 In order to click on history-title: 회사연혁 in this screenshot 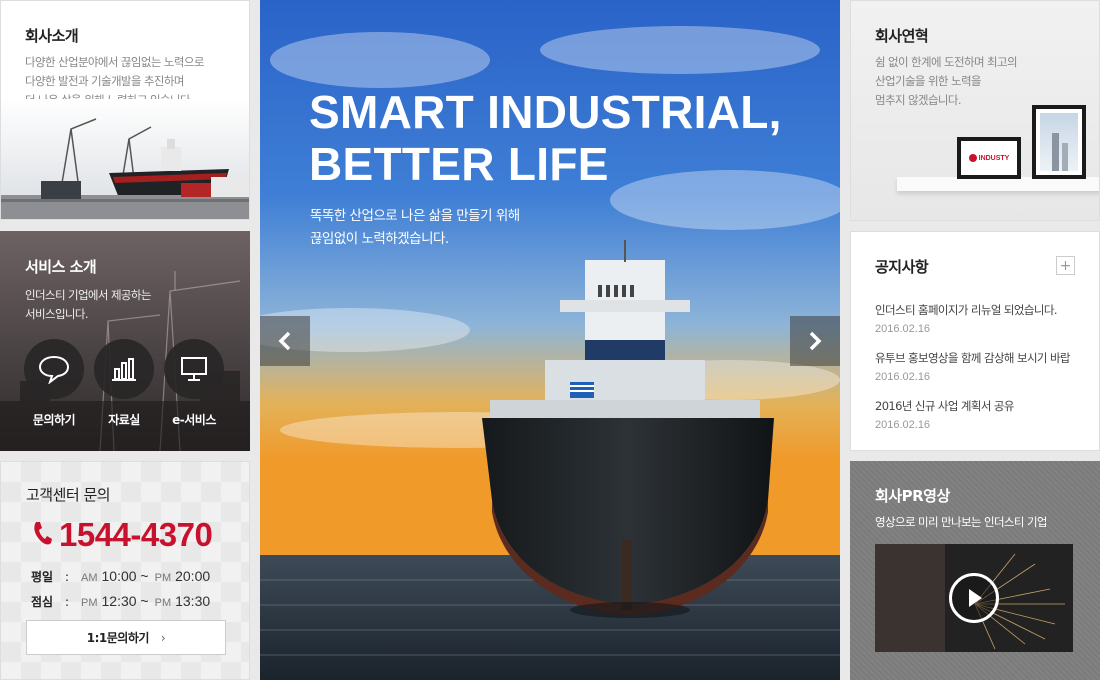, I will do `click(902, 36)`.